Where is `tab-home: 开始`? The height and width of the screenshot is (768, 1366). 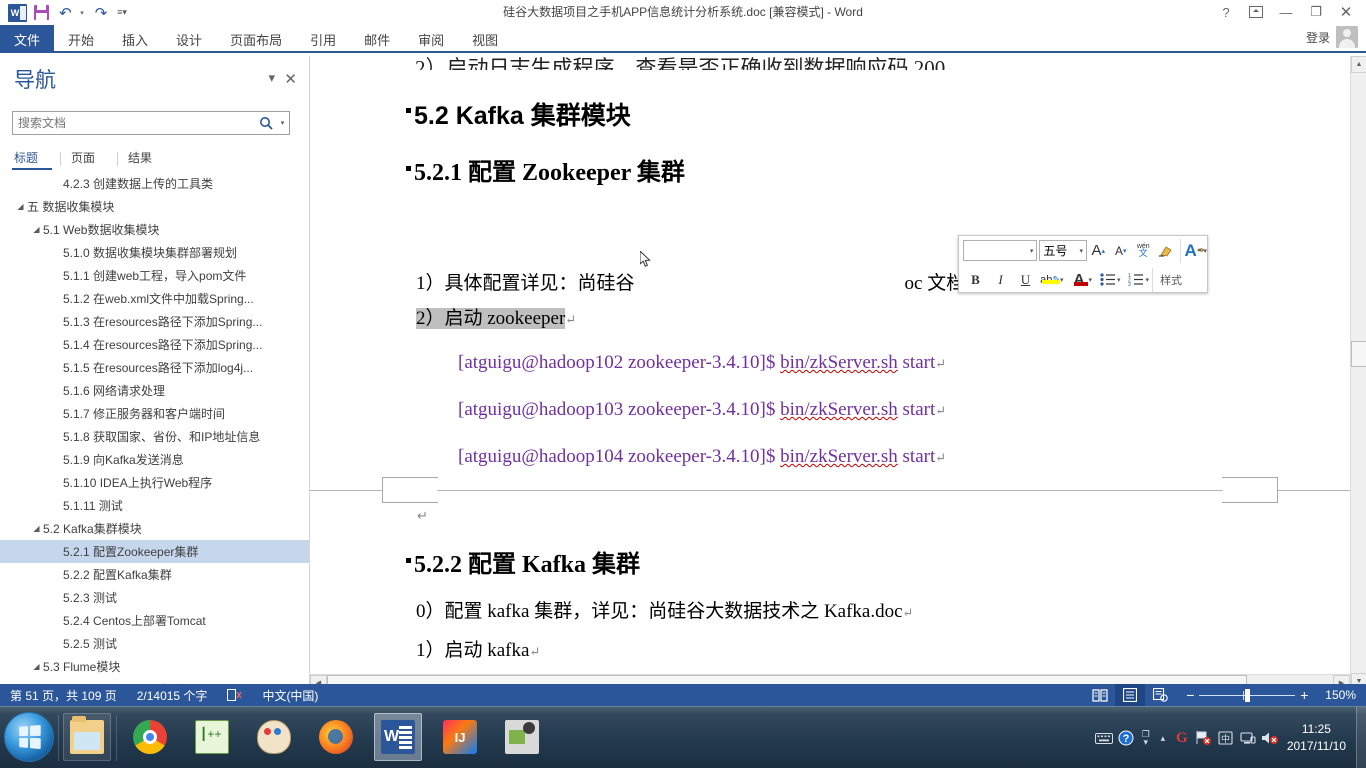
tab-home: 开始 is located at coordinates (81, 39).